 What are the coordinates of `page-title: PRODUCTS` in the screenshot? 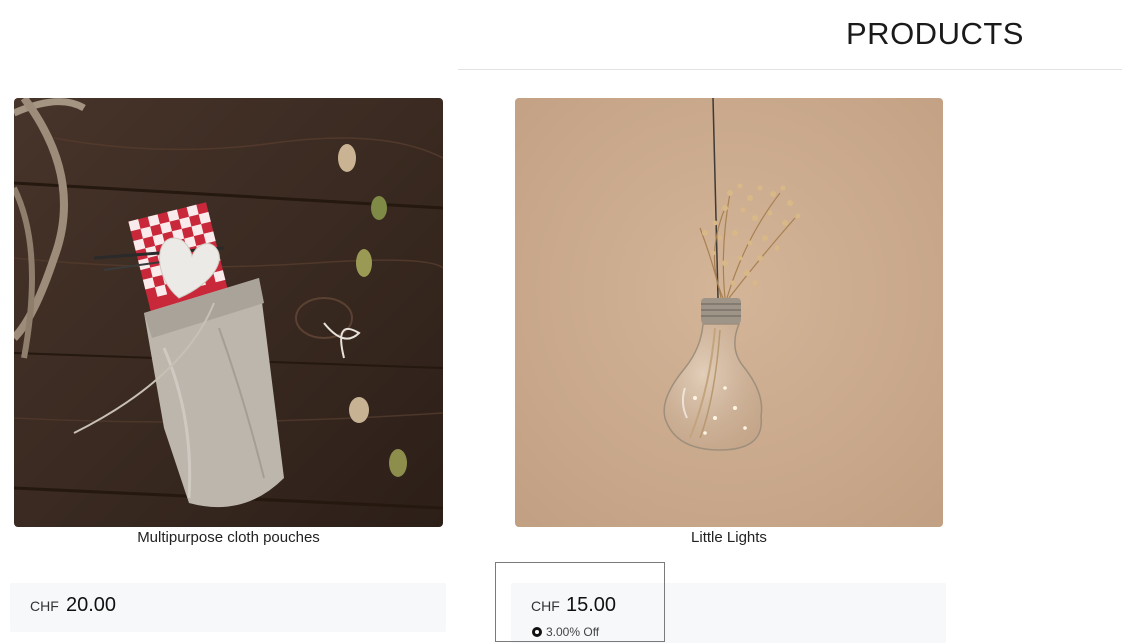 It's located at (935, 33).